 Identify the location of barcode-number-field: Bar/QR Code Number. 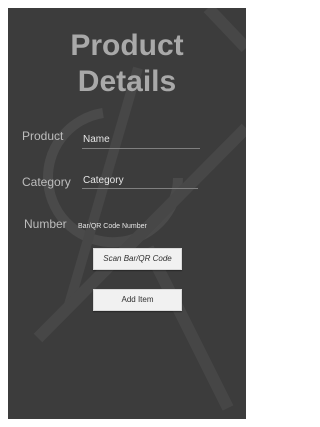
(138, 230).